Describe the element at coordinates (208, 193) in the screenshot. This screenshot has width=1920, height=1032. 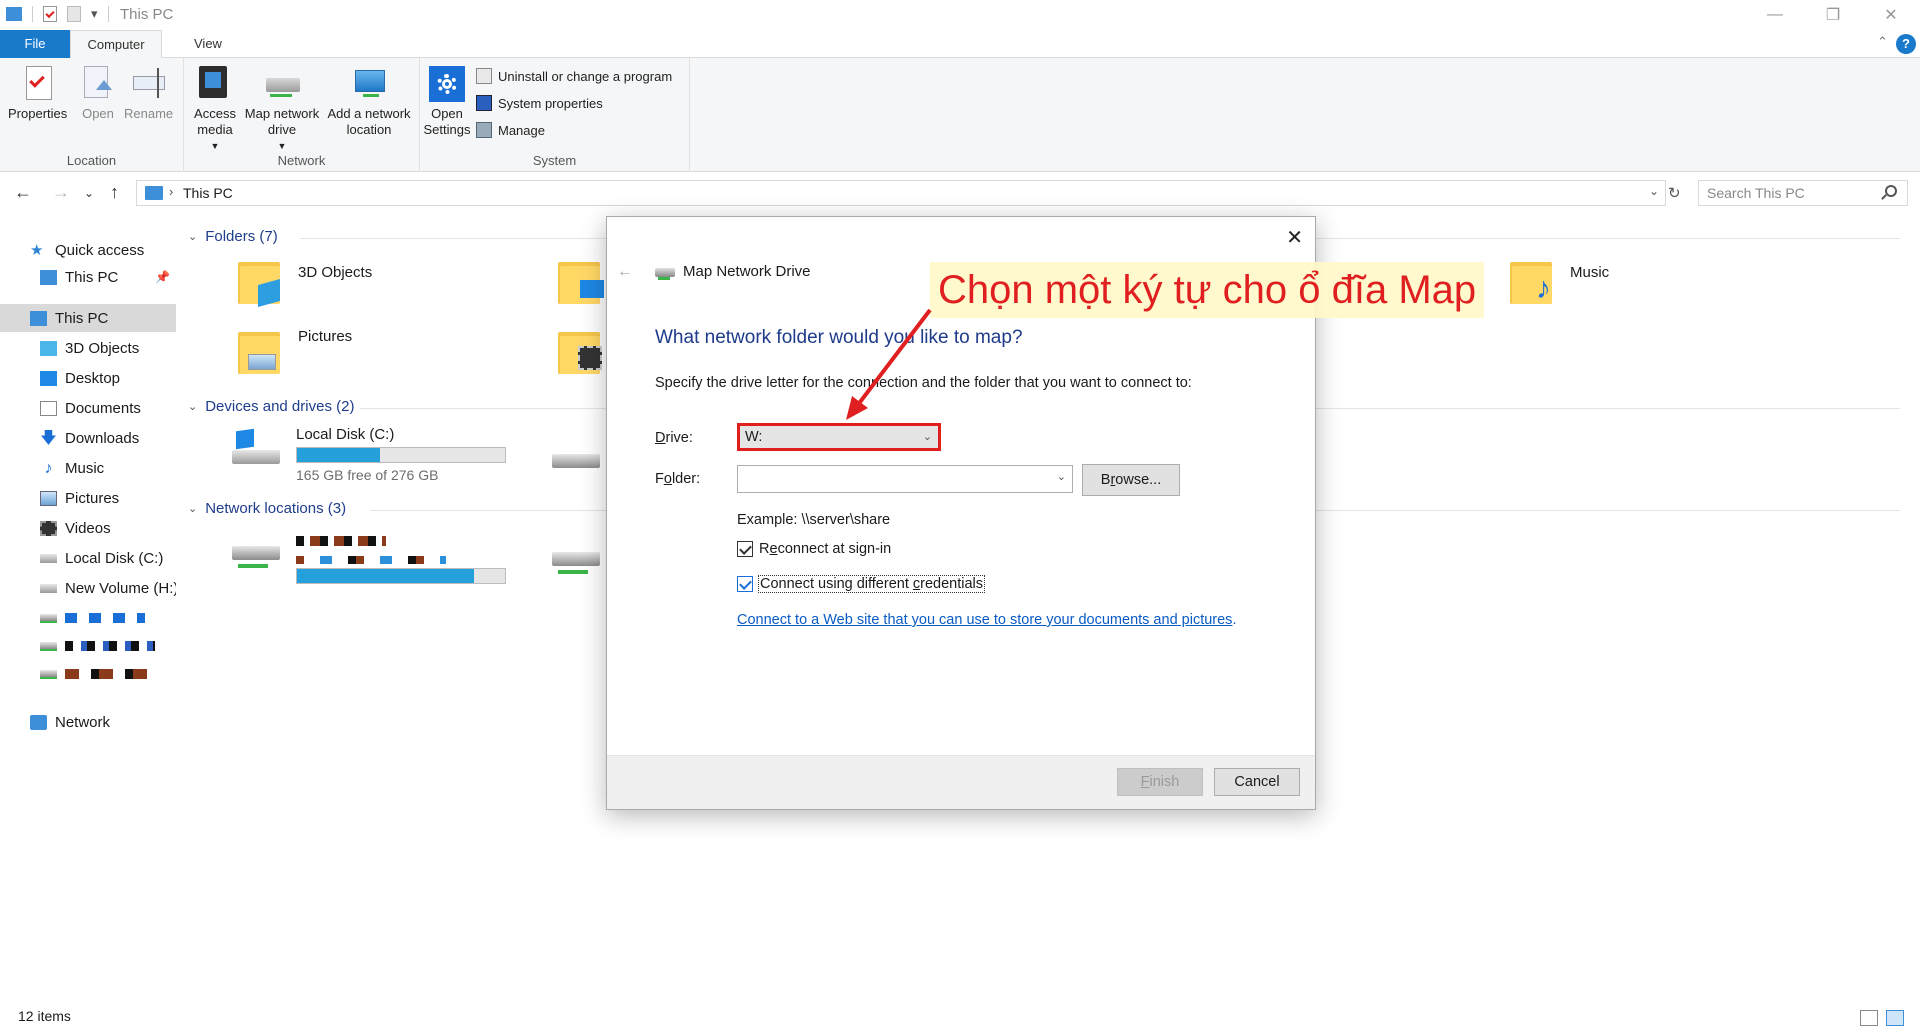
I see `breadcrumb: This PC` at that location.